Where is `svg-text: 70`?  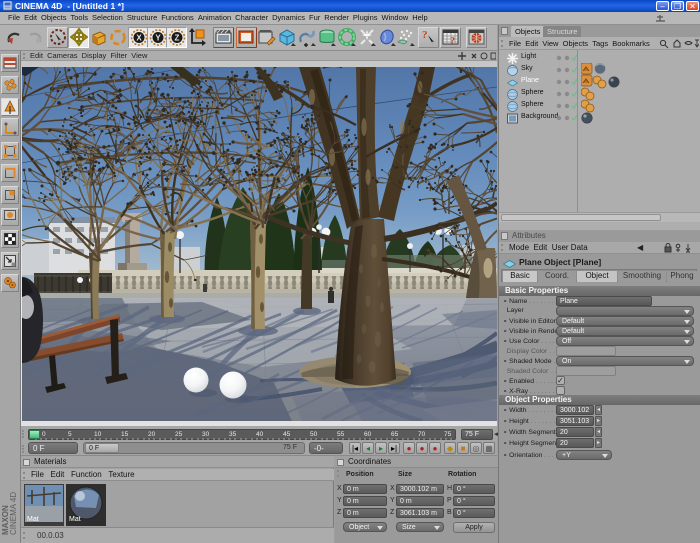 svg-text: 70 is located at coordinates (422, 434).